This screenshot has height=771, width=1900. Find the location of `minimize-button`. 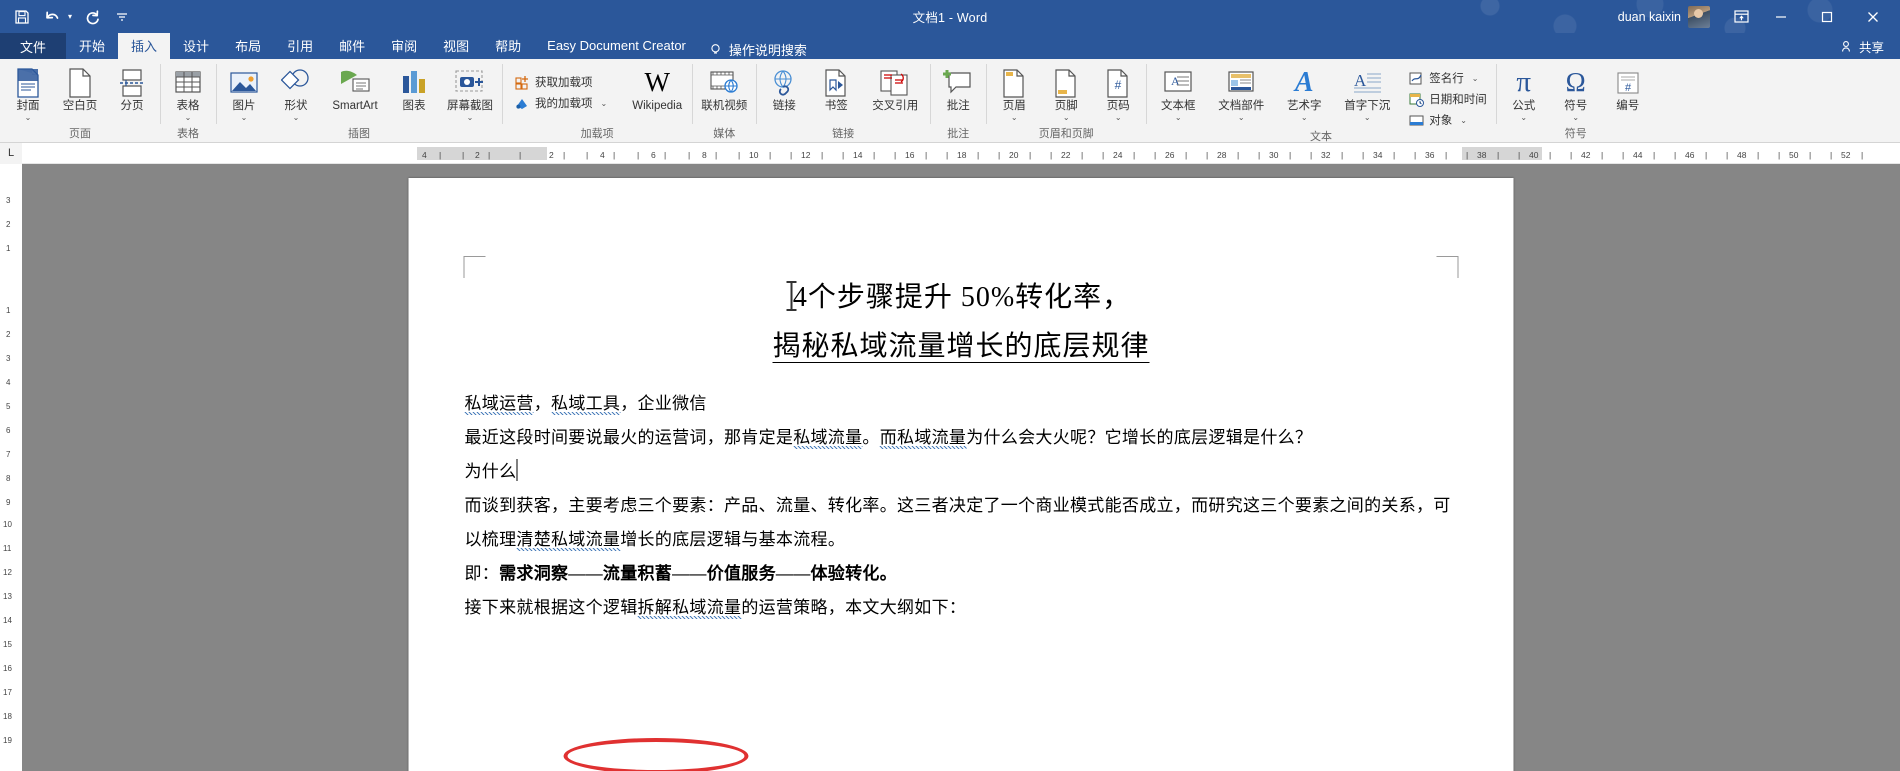

minimize-button is located at coordinates (1781, 16).